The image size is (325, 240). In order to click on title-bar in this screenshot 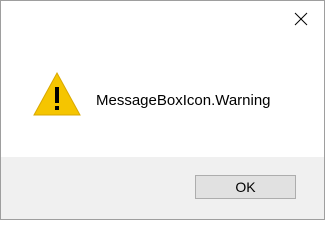, I will do `click(162, 19)`.